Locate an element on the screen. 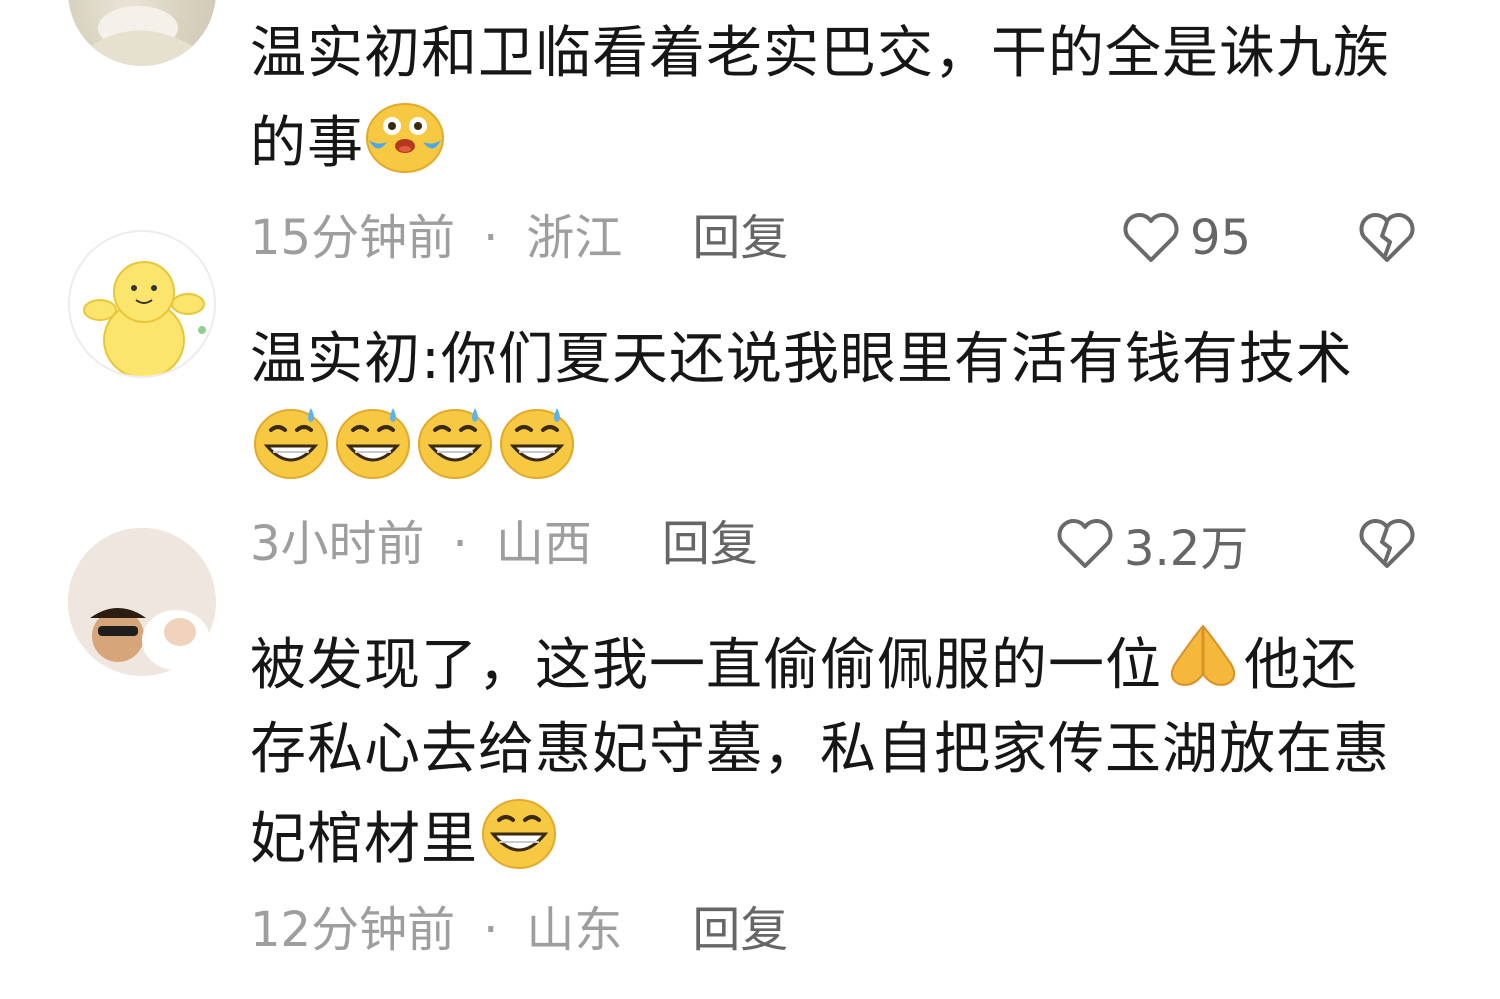  like-count: 3.2万 is located at coordinates (1186, 549).